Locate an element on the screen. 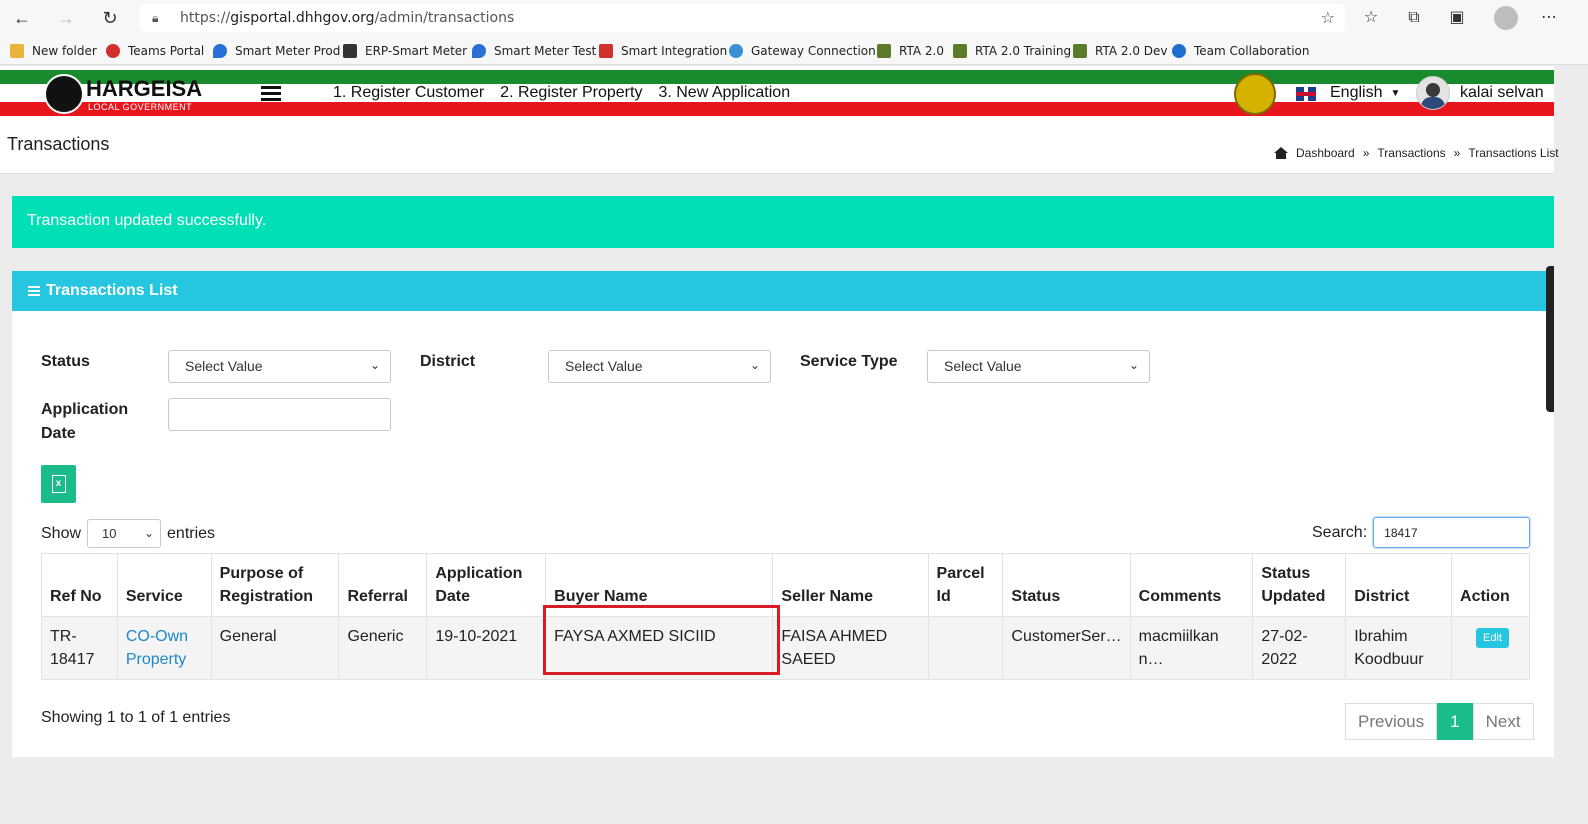 Image resolution: width=1588 pixels, height=824 pixels. bookmark-new-folder: New folder is located at coordinates (53, 51).